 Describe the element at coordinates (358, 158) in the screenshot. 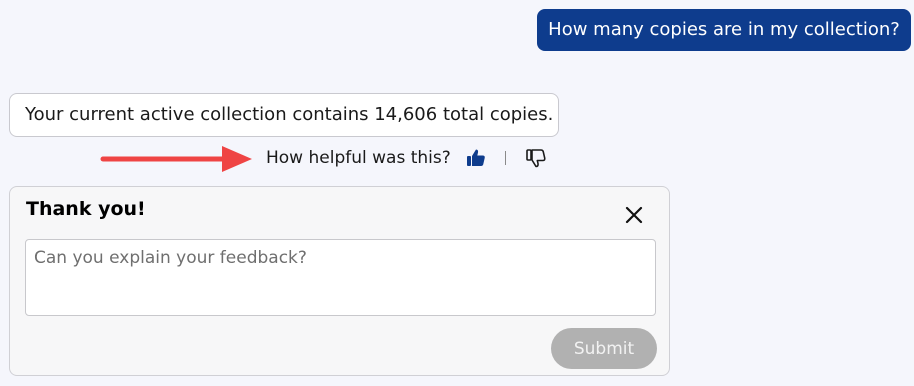

I see `feedback-question: How helpful was this?` at that location.